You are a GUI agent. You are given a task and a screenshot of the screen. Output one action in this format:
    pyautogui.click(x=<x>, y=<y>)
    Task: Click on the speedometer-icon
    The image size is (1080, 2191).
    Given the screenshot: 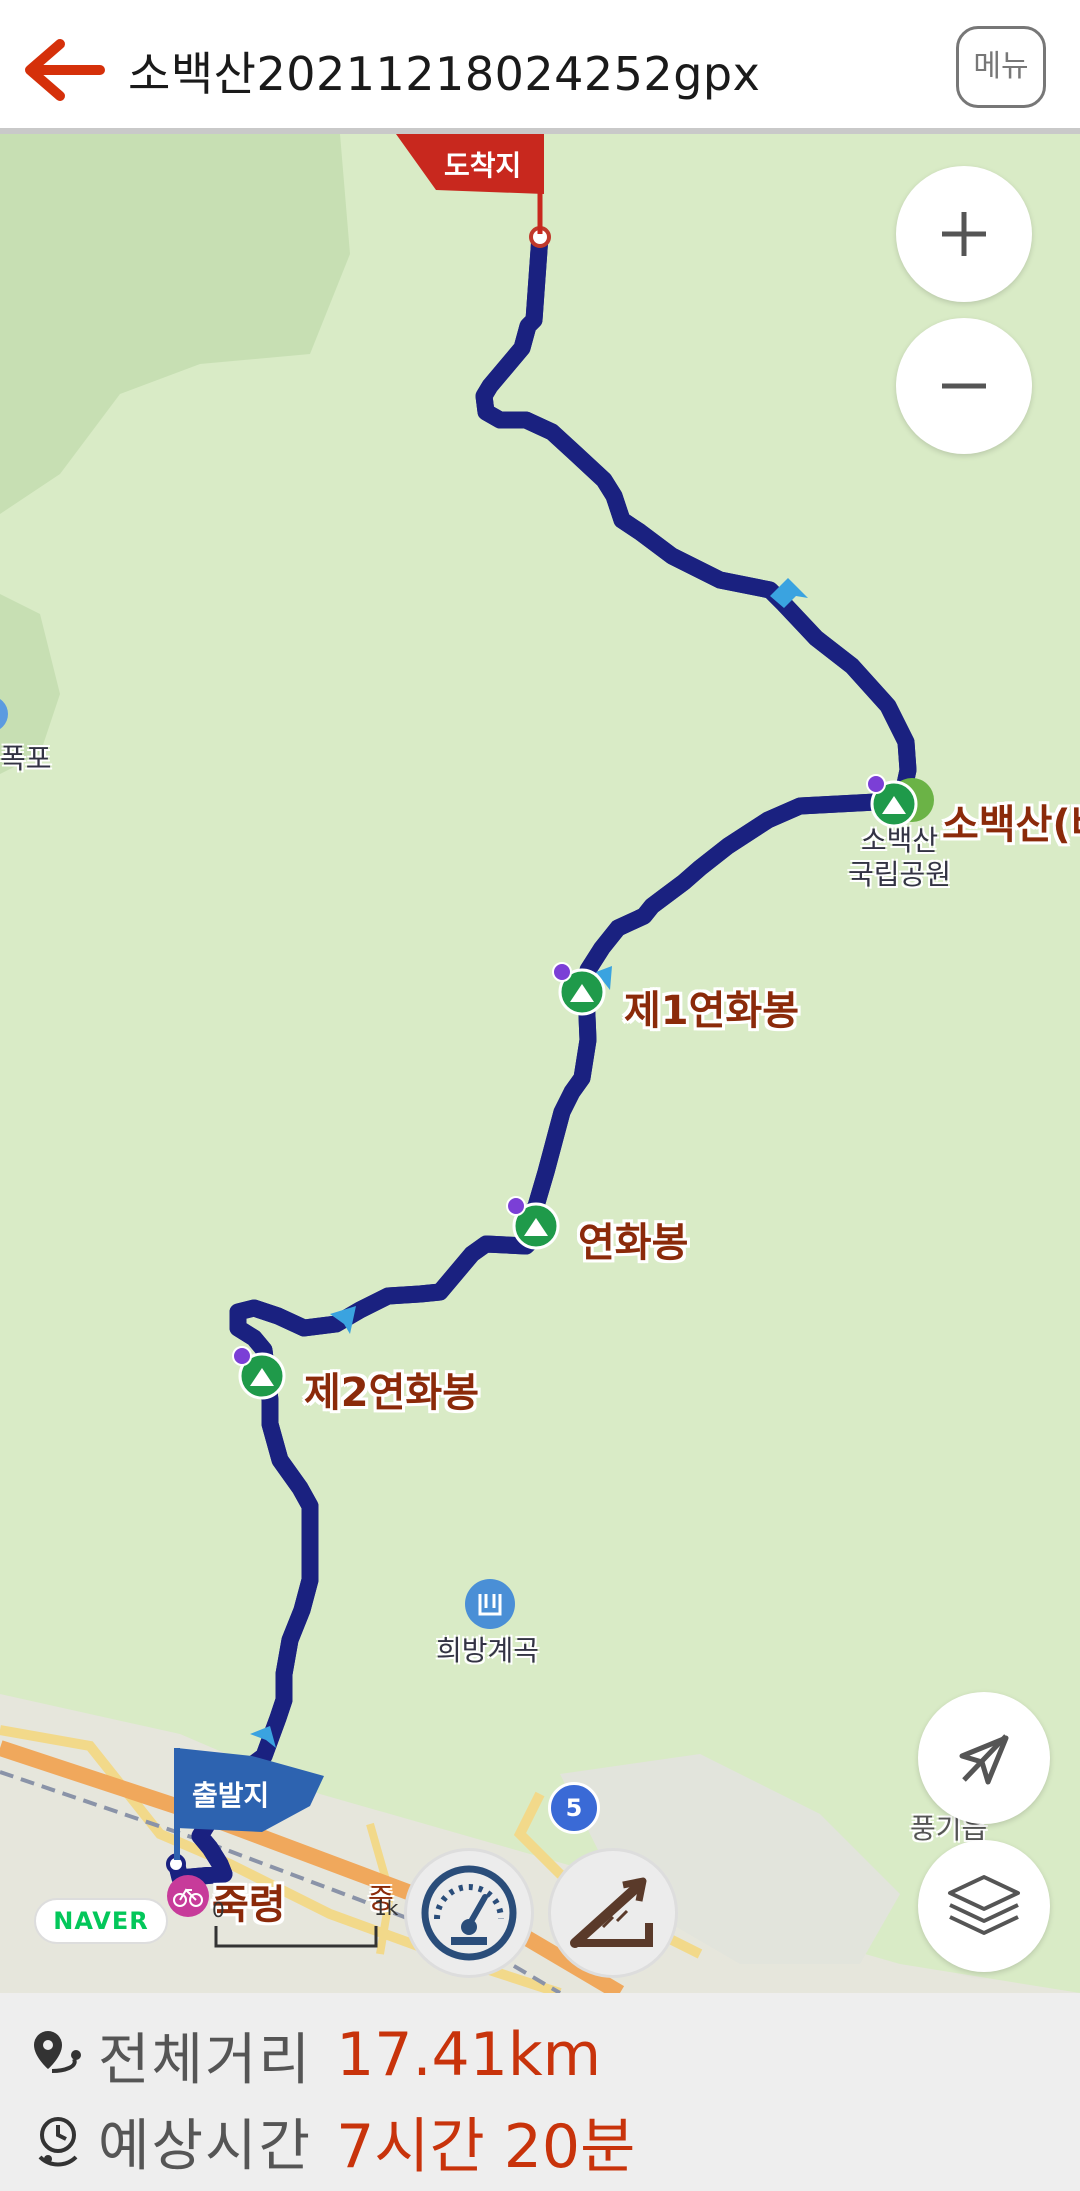 What is the action you would take?
    pyautogui.click(x=469, y=1913)
    